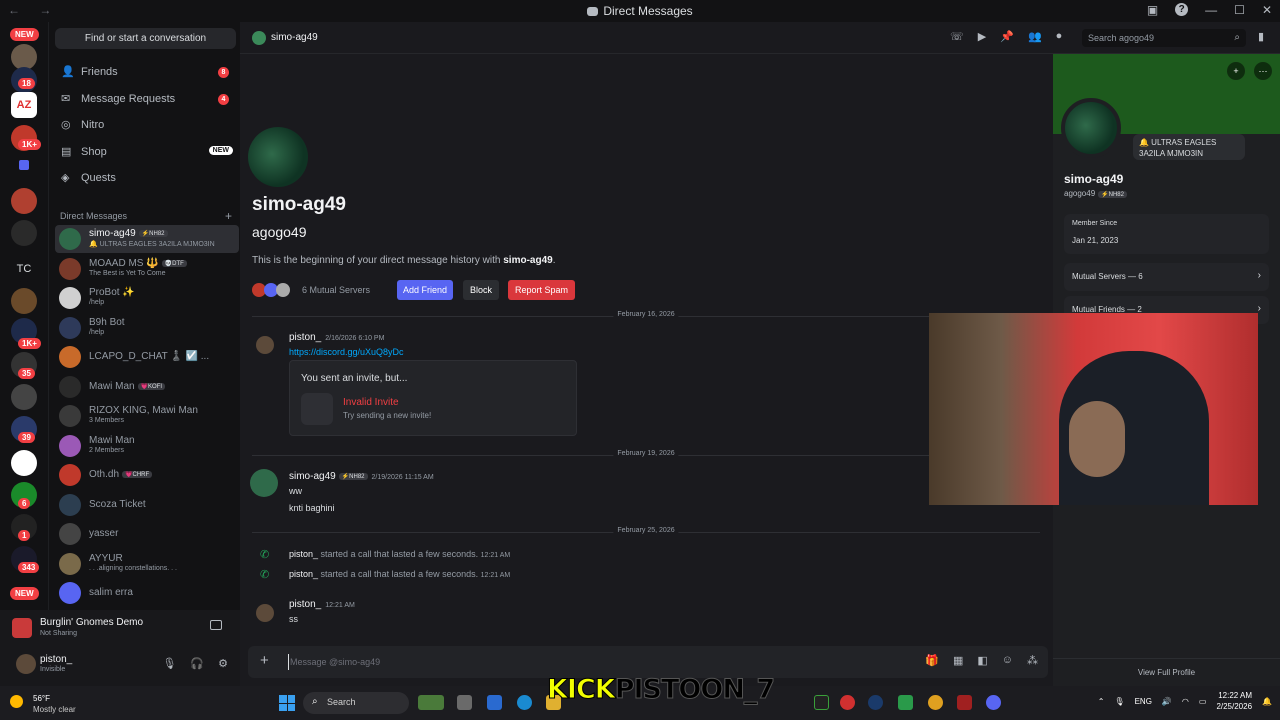 This screenshot has width=1280, height=720. Describe the element at coordinates (425, 290) in the screenshot. I see `add-friend-button: Add Friend` at that location.